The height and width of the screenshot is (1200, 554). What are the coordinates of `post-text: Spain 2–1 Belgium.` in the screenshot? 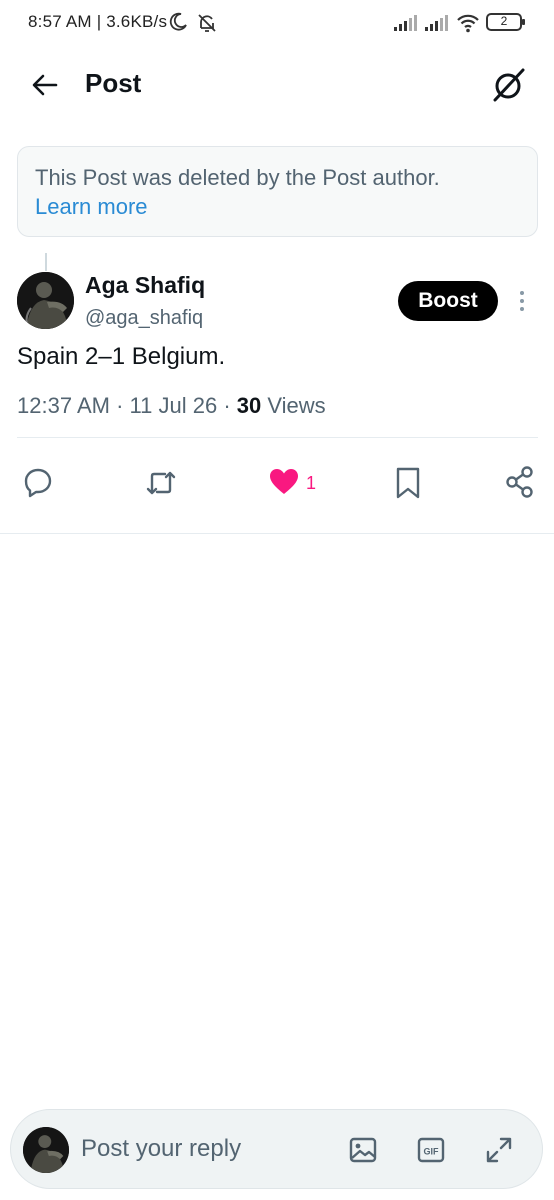 It's located at (121, 356).